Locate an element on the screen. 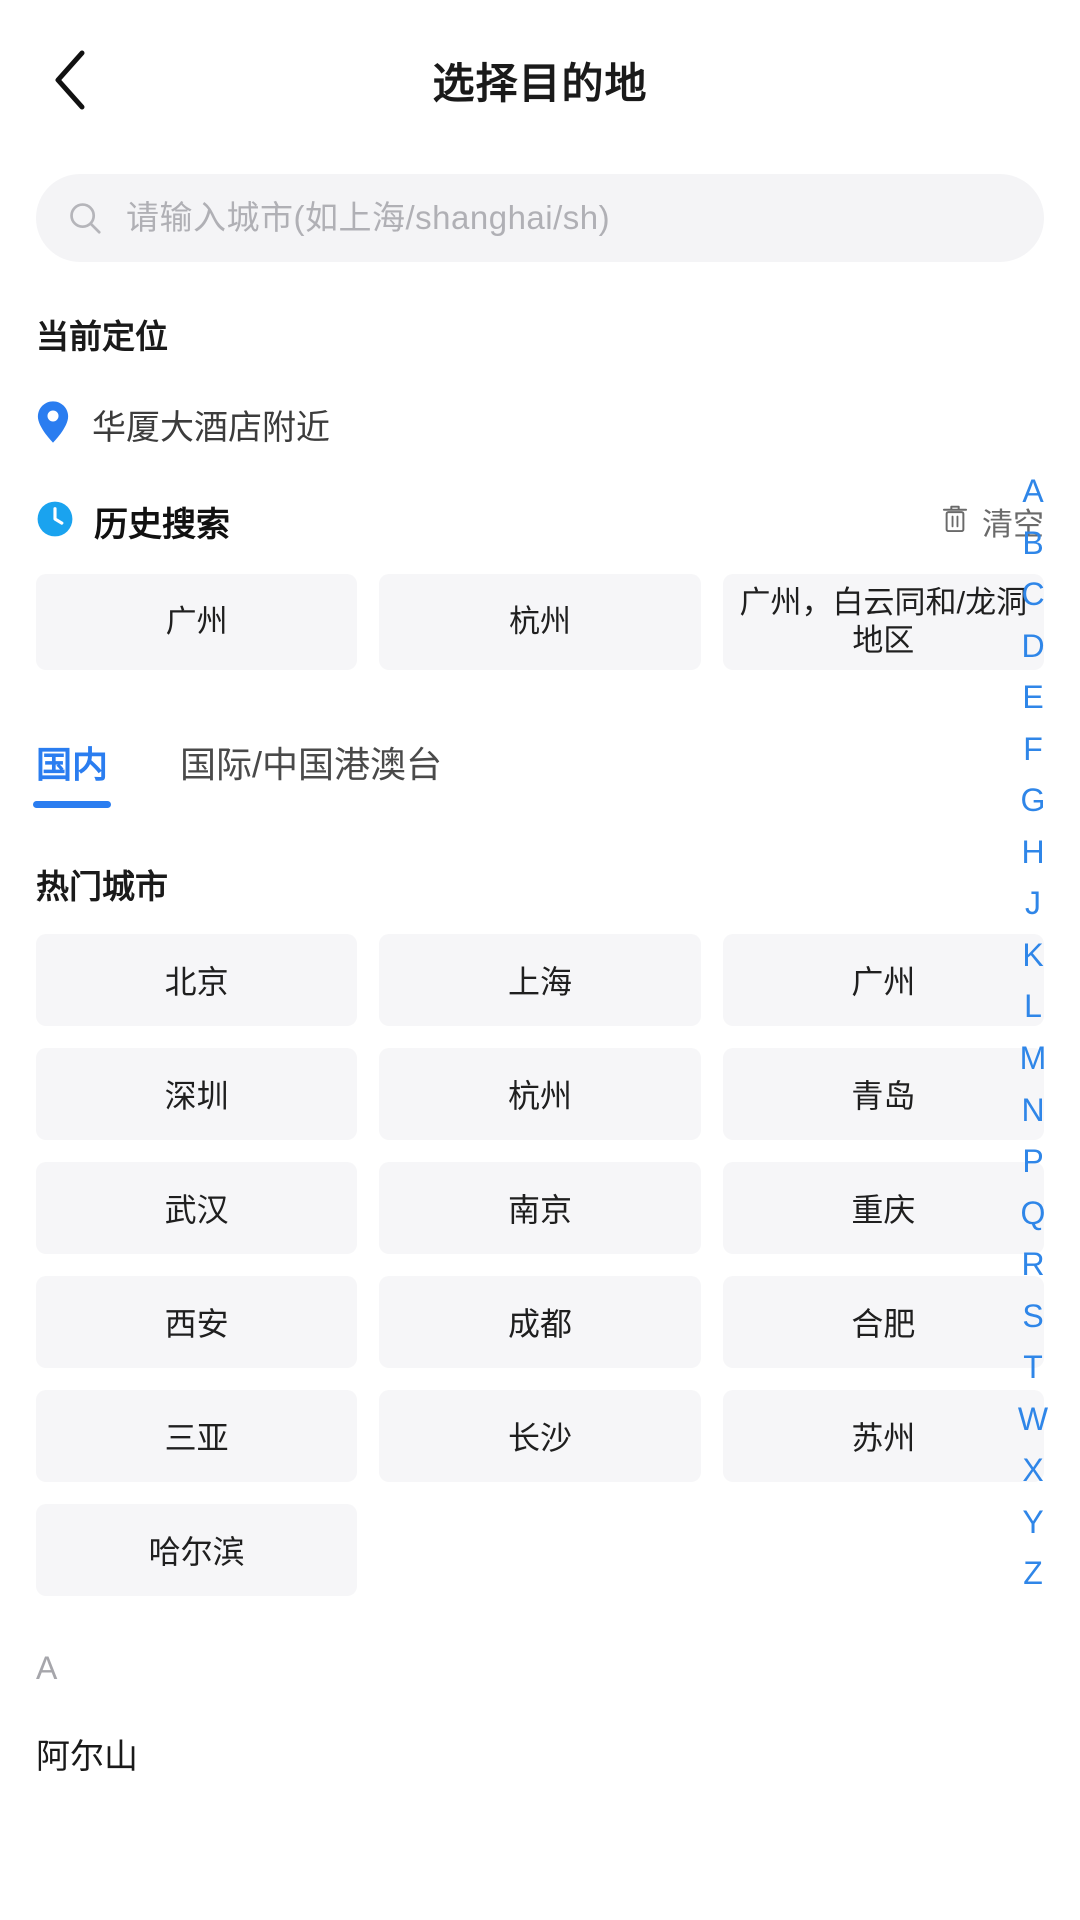  index-letter: Y is located at coordinates (1033, 1522).